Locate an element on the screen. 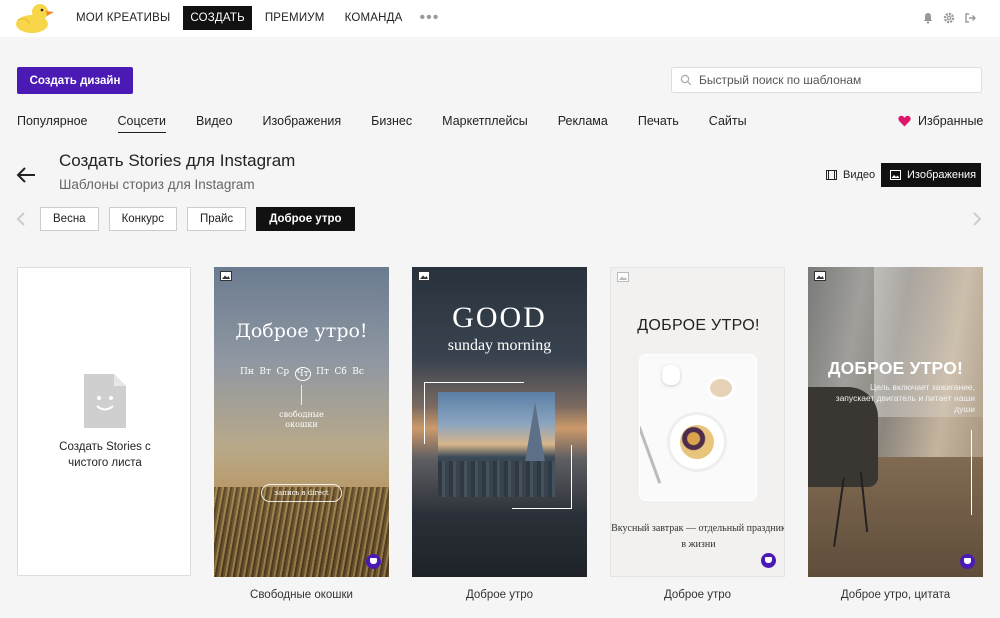 The height and width of the screenshot is (618, 1000). search-icon is located at coordinates (686, 80).